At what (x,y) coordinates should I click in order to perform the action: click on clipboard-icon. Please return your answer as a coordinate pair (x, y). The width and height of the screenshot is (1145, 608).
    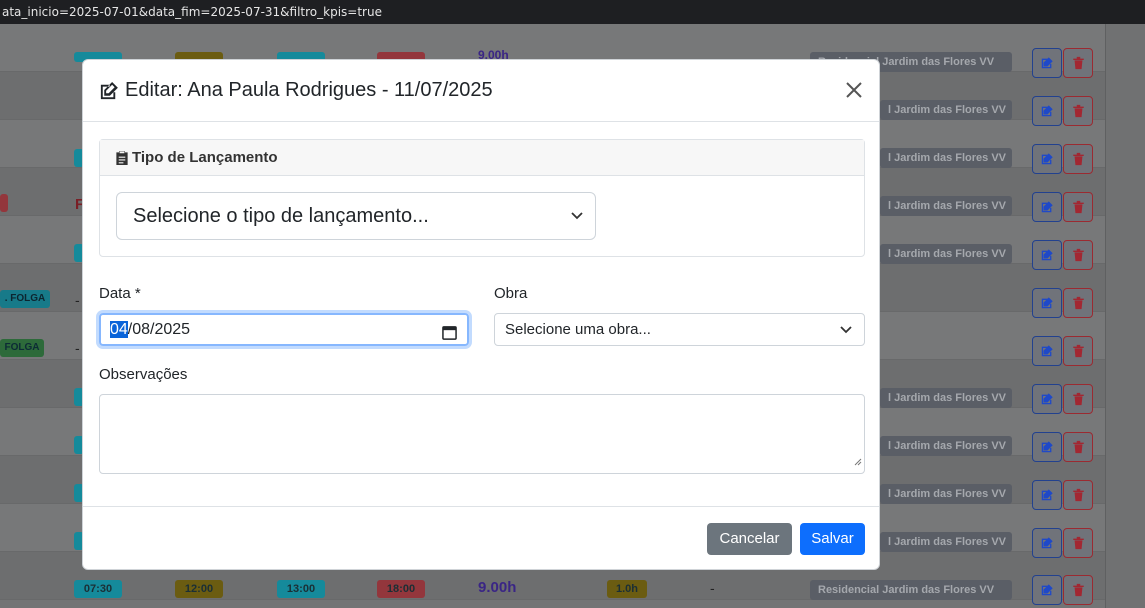
    Looking at the image, I should click on (122, 157).